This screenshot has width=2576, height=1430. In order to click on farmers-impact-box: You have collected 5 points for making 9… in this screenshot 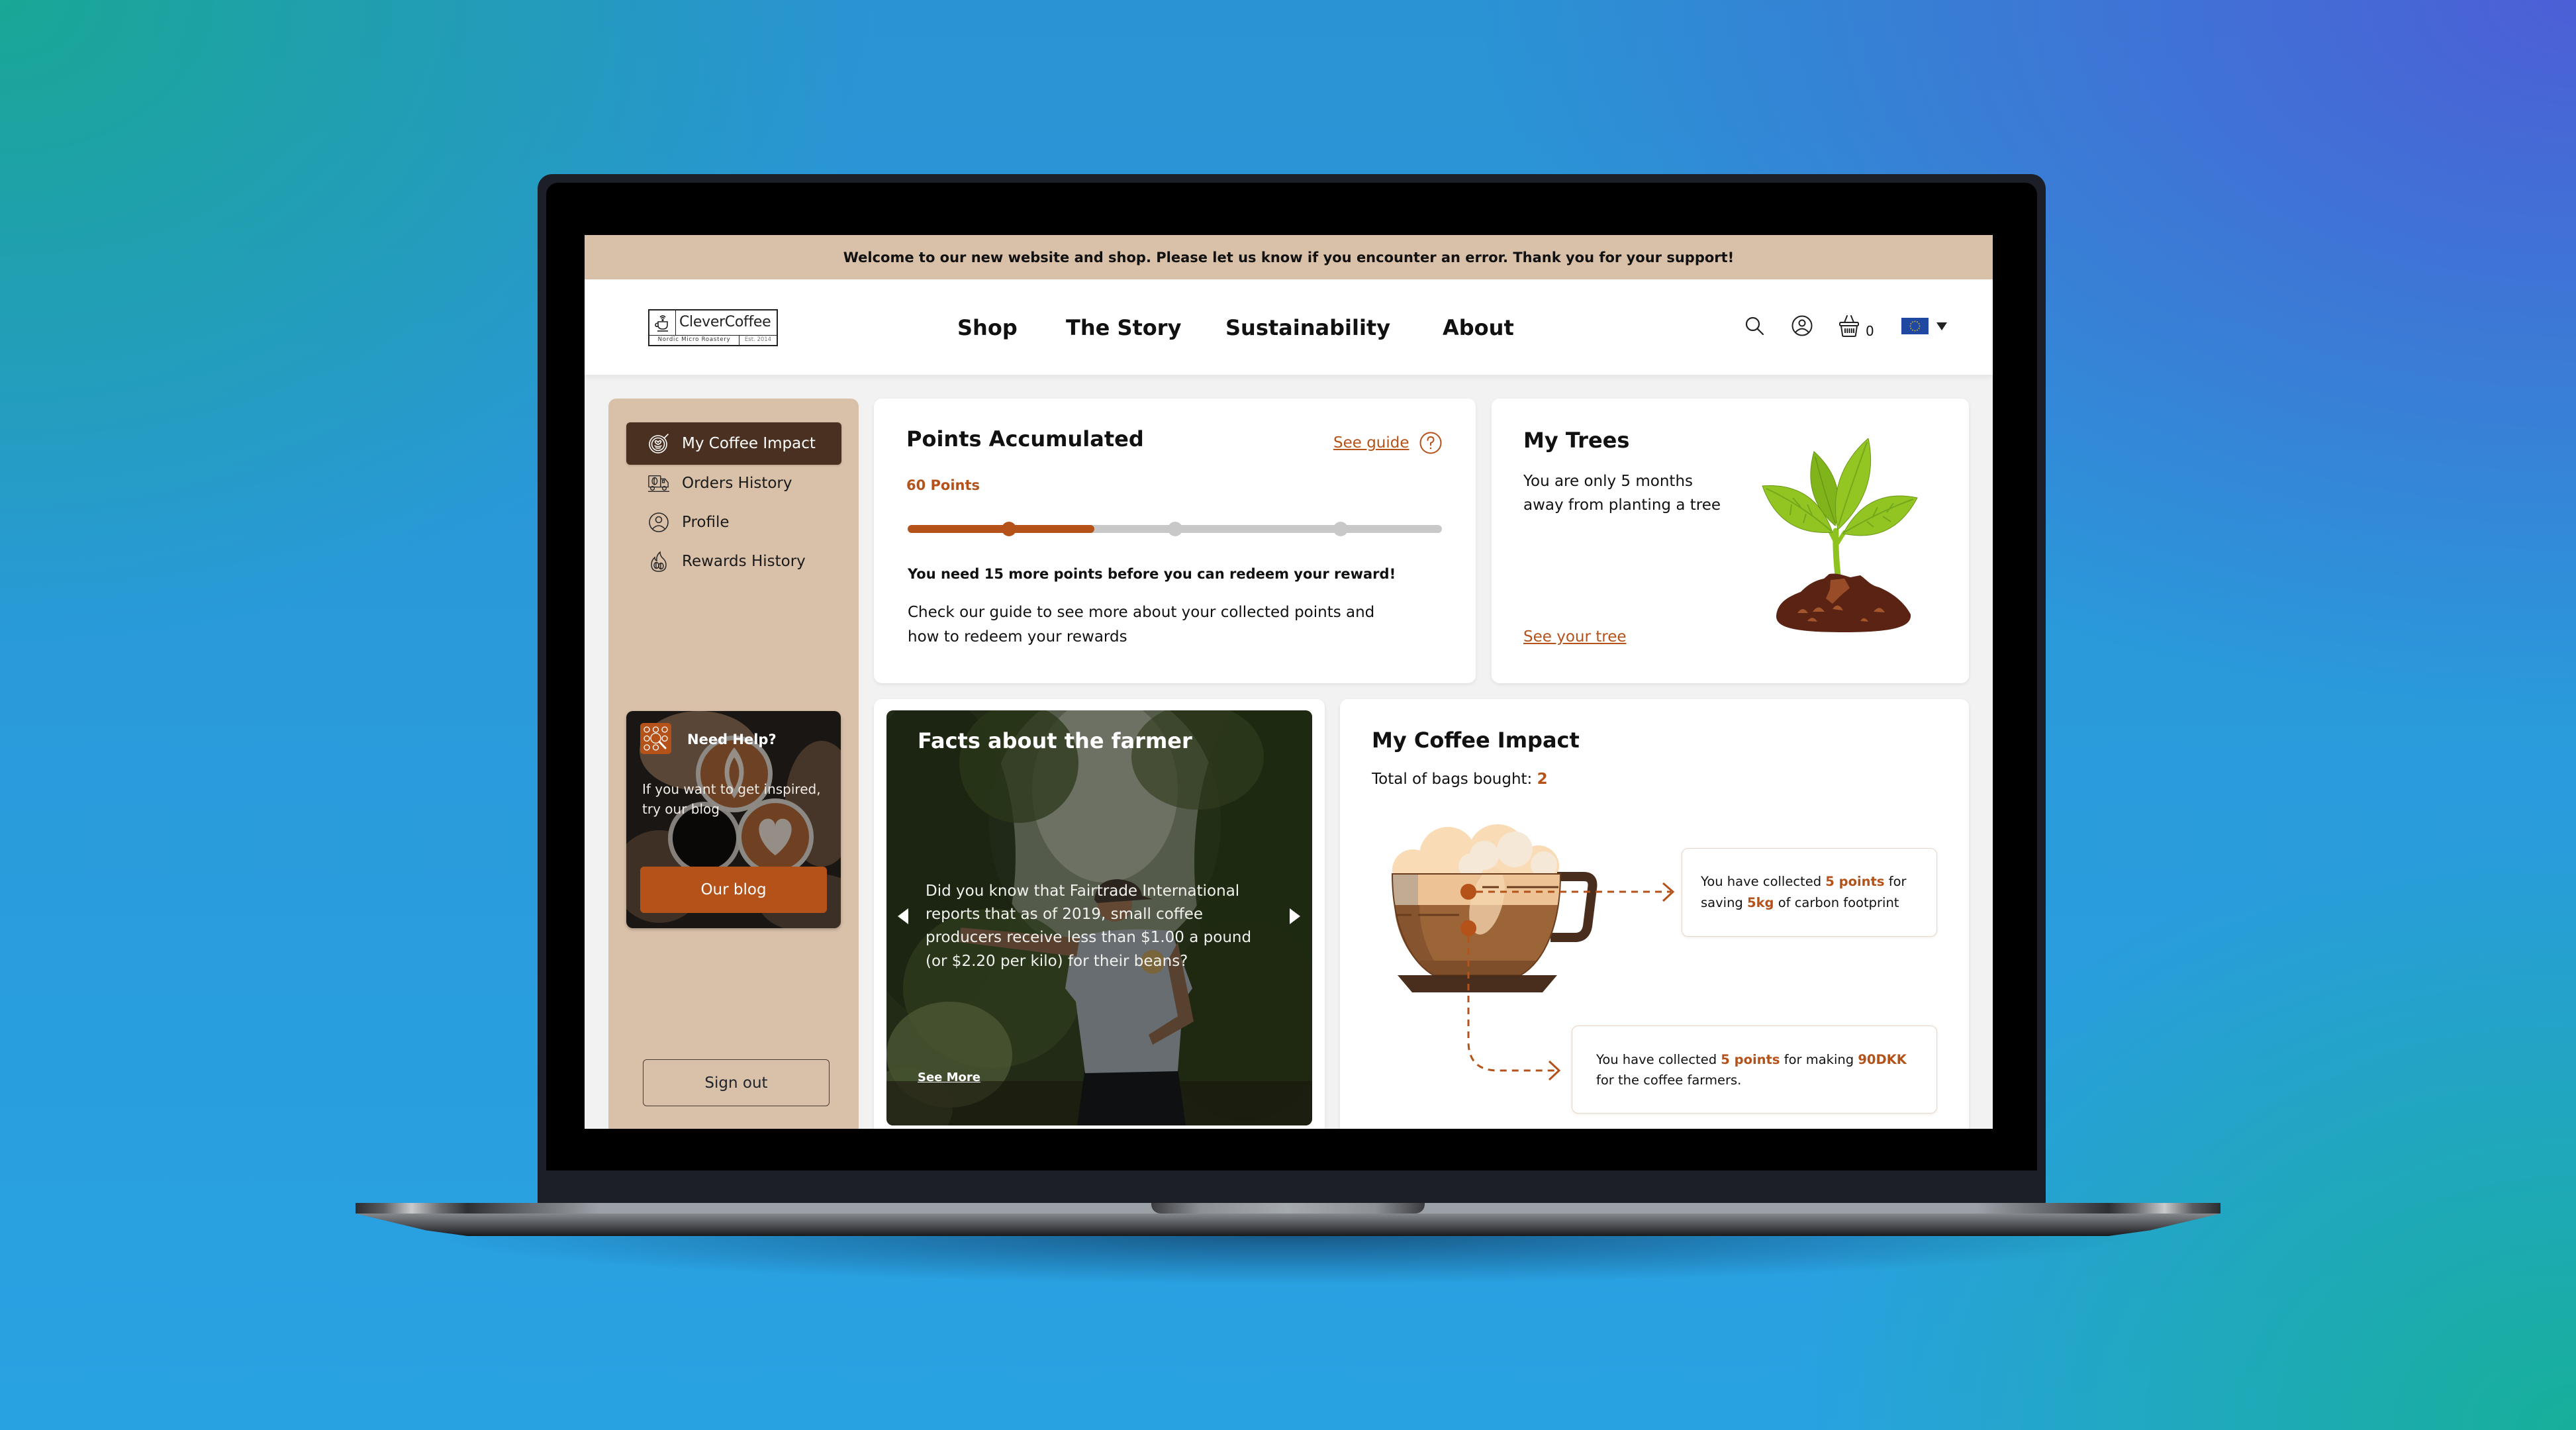, I will do `click(1755, 1069)`.